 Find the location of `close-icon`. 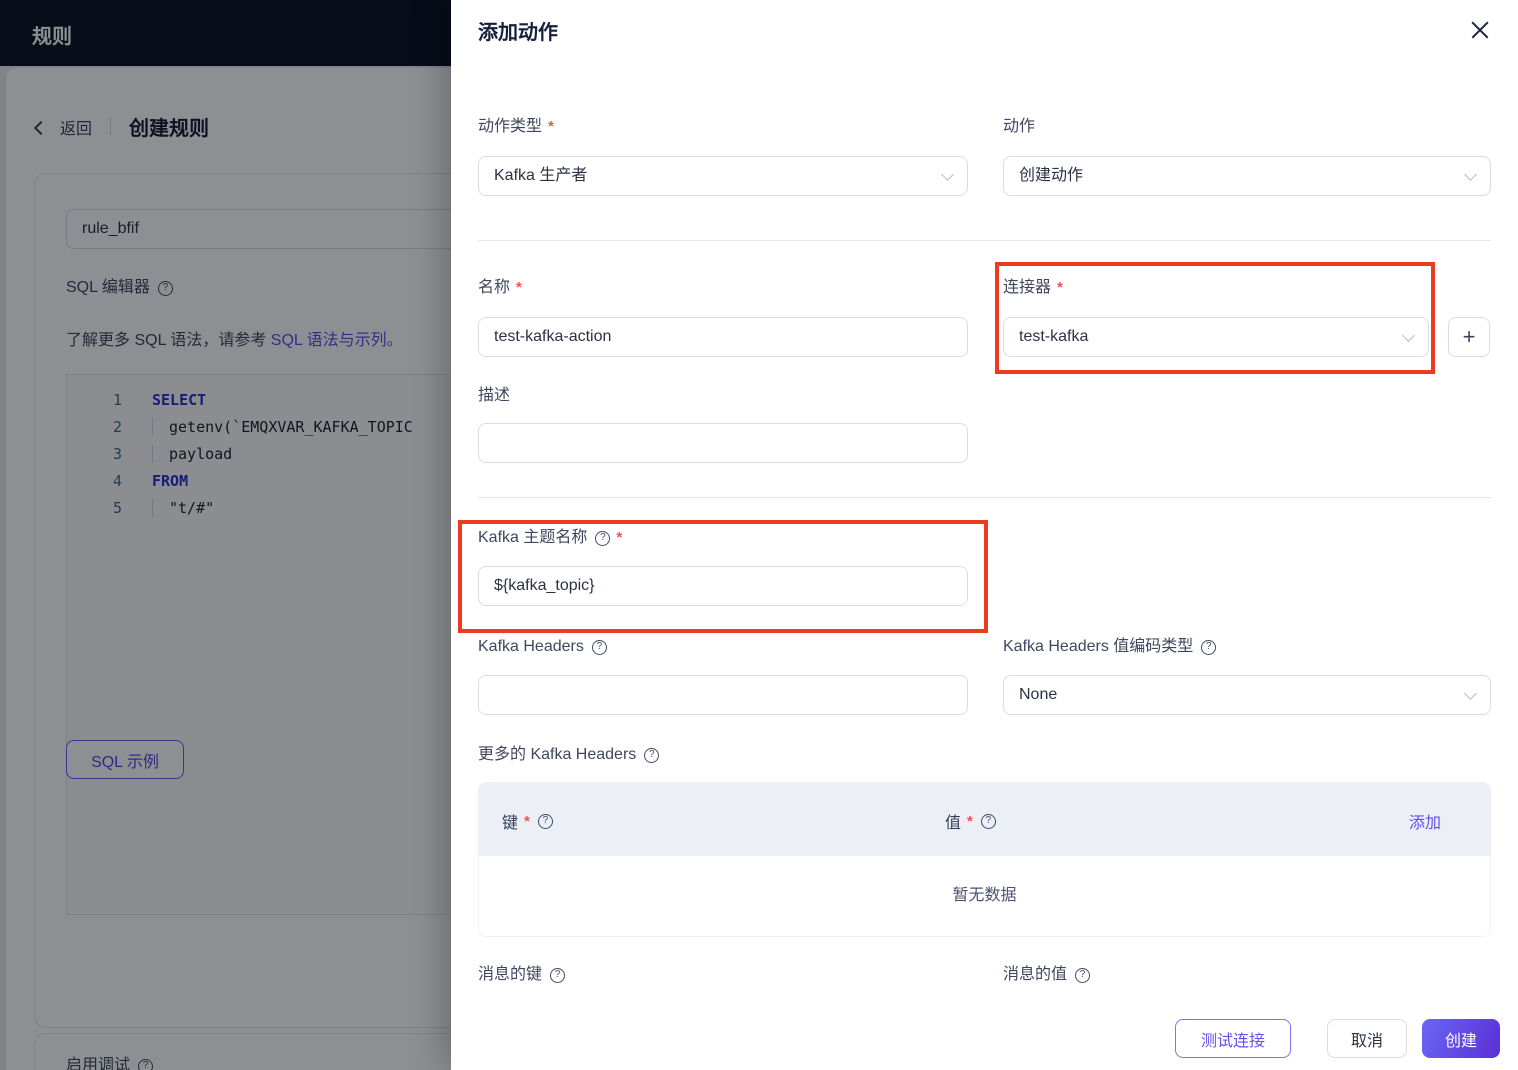

close-icon is located at coordinates (1480, 30).